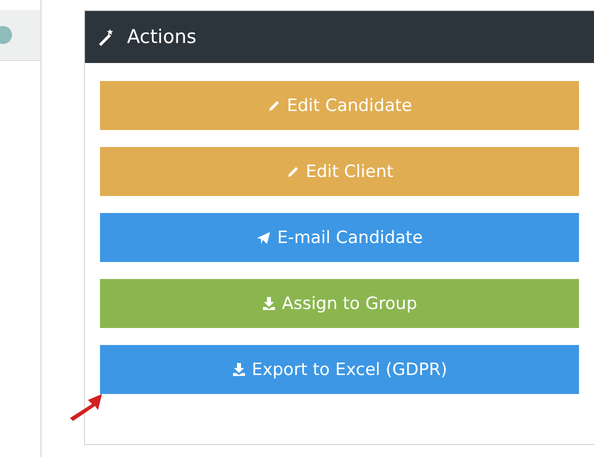  I want to click on paper-plane-icon, so click(264, 237).